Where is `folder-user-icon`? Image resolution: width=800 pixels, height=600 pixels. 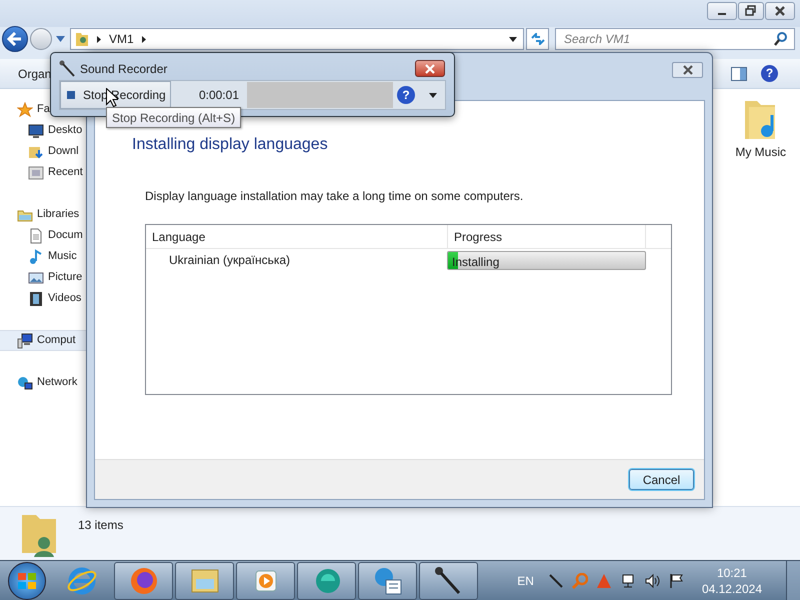
folder-user-icon is located at coordinates (82, 39).